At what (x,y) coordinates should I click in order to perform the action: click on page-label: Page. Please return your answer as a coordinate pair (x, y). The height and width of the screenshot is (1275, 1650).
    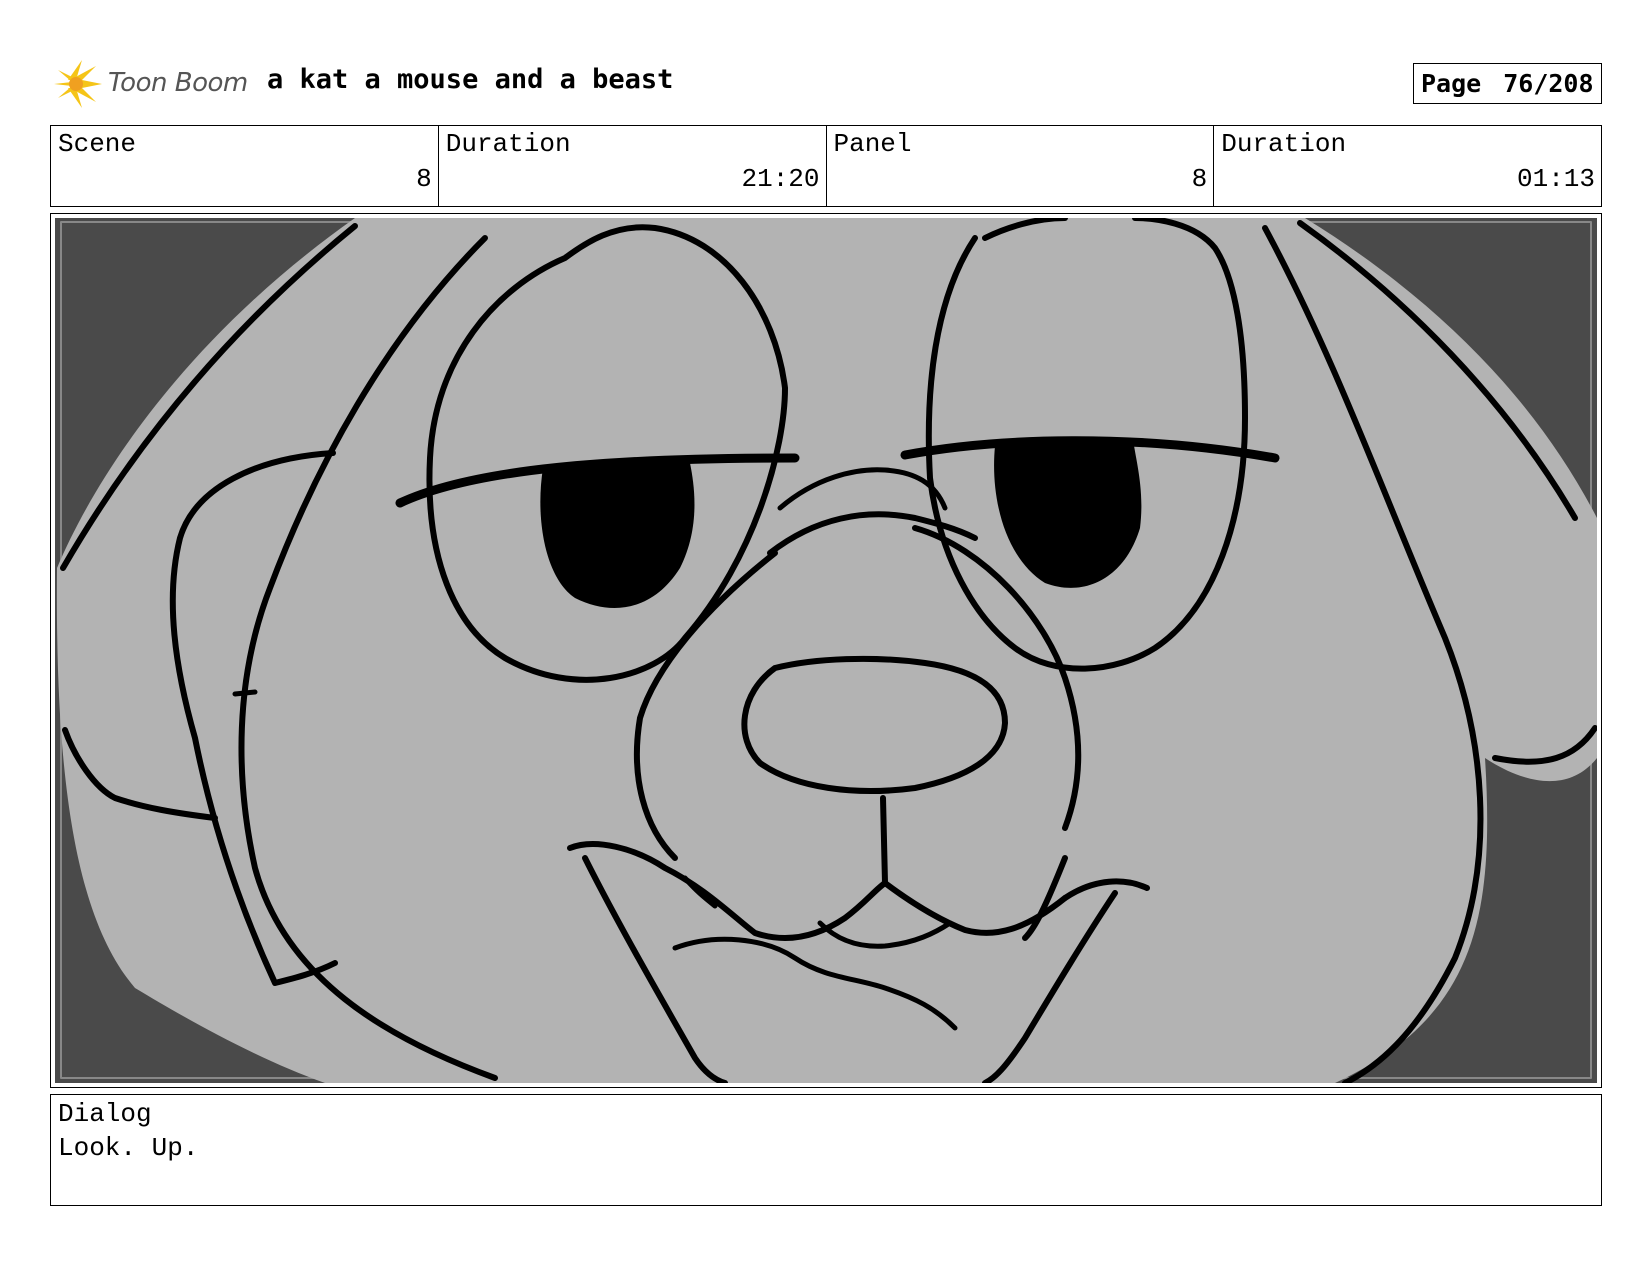
    Looking at the image, I should click on (1451, 83).